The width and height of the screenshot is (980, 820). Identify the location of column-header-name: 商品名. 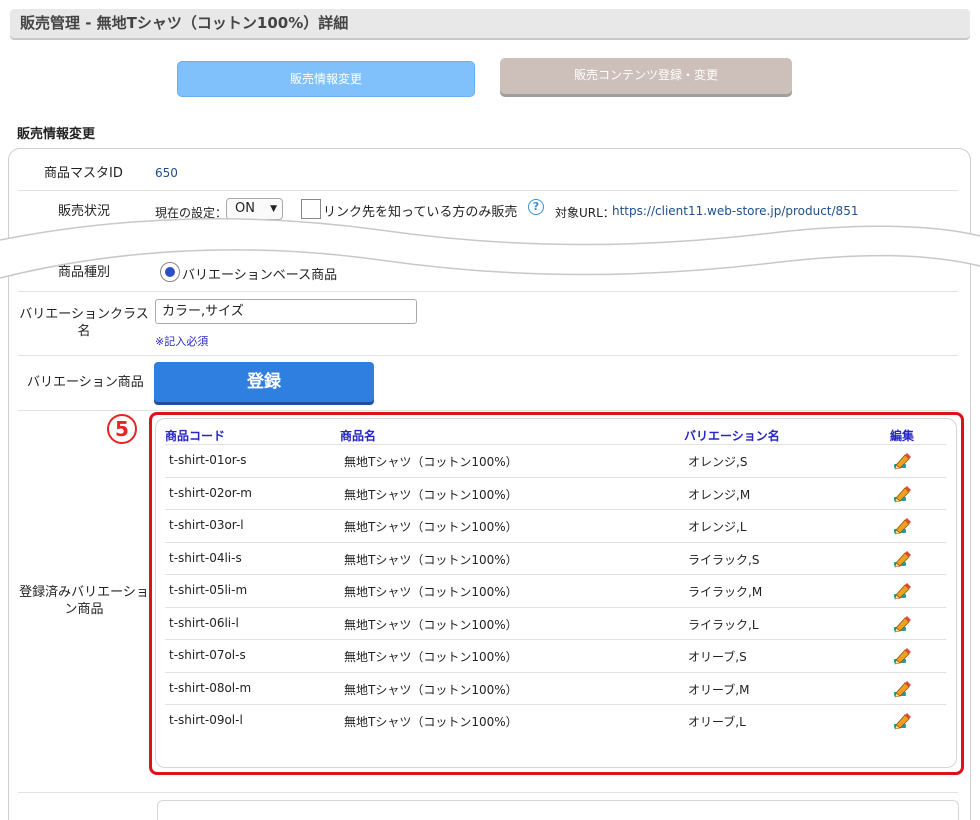
(358, 436).